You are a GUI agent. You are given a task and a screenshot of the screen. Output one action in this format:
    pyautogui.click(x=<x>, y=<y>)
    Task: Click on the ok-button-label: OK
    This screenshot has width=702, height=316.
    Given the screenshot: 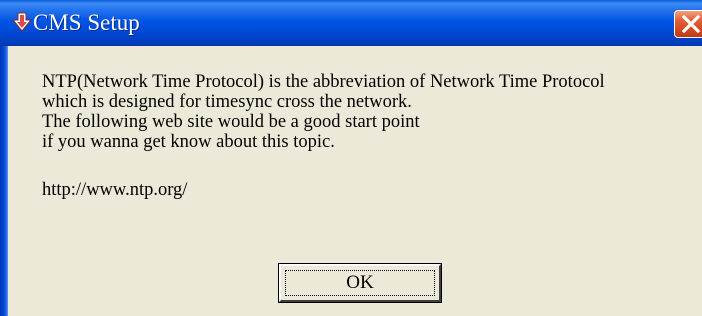 What is the action you would take?
    pyautogui.click(x=360, y=282)
    